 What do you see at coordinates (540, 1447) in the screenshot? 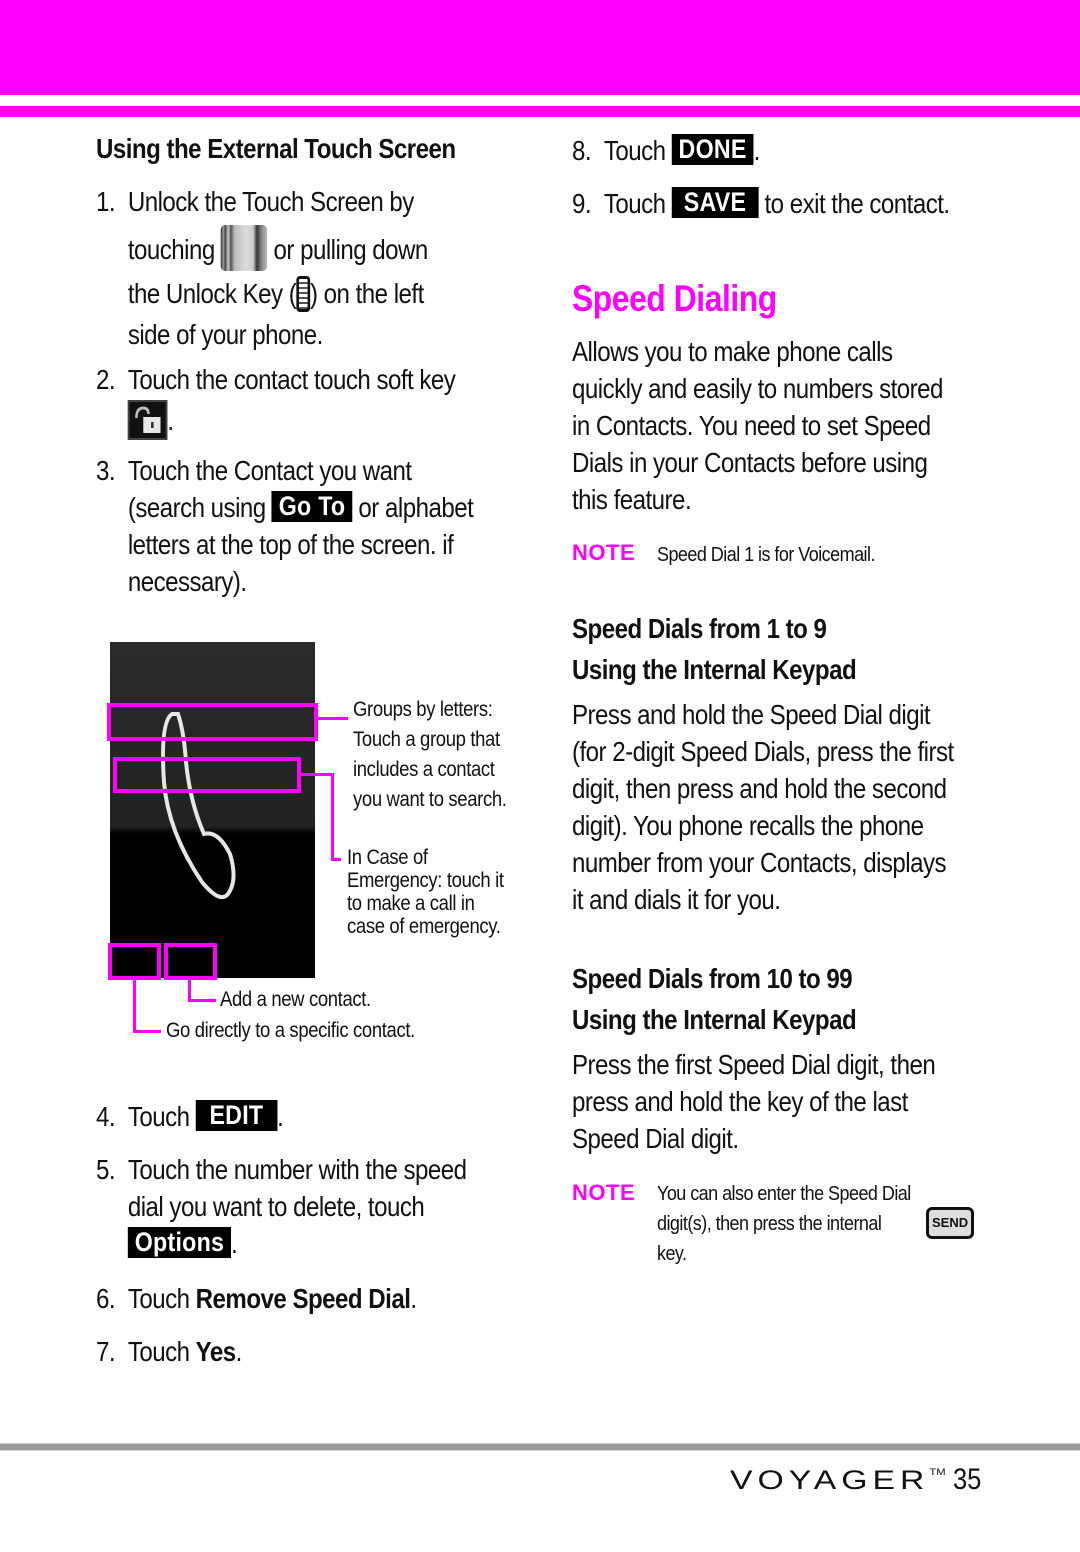
I see `footer-rule` at bounding box center [540, 1447].